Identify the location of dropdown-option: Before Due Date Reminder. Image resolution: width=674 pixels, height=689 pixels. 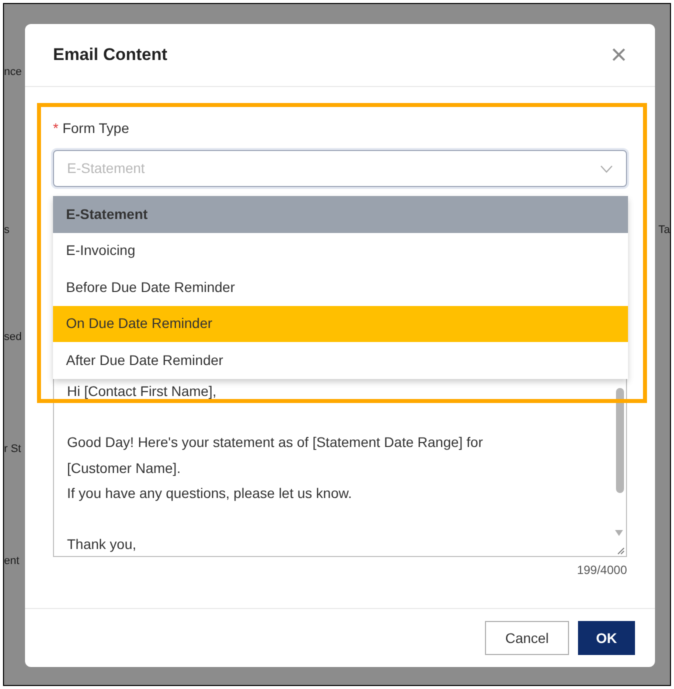
(340, 287).